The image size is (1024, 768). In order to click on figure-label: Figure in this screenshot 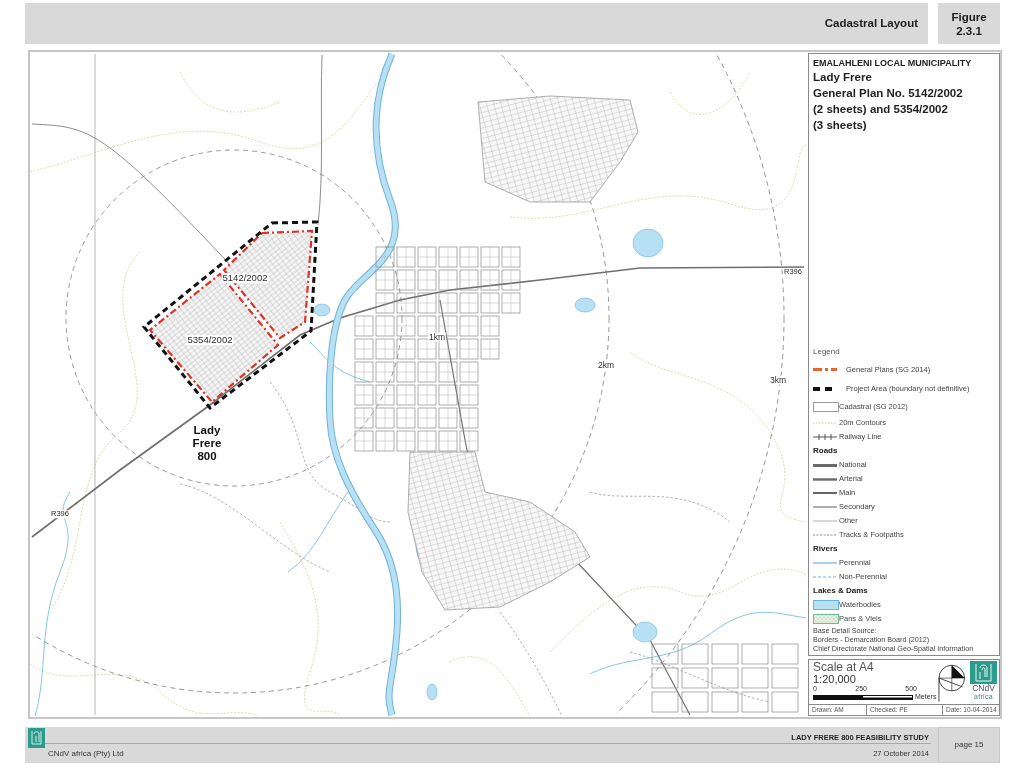, I will do `click(969, 16)`.